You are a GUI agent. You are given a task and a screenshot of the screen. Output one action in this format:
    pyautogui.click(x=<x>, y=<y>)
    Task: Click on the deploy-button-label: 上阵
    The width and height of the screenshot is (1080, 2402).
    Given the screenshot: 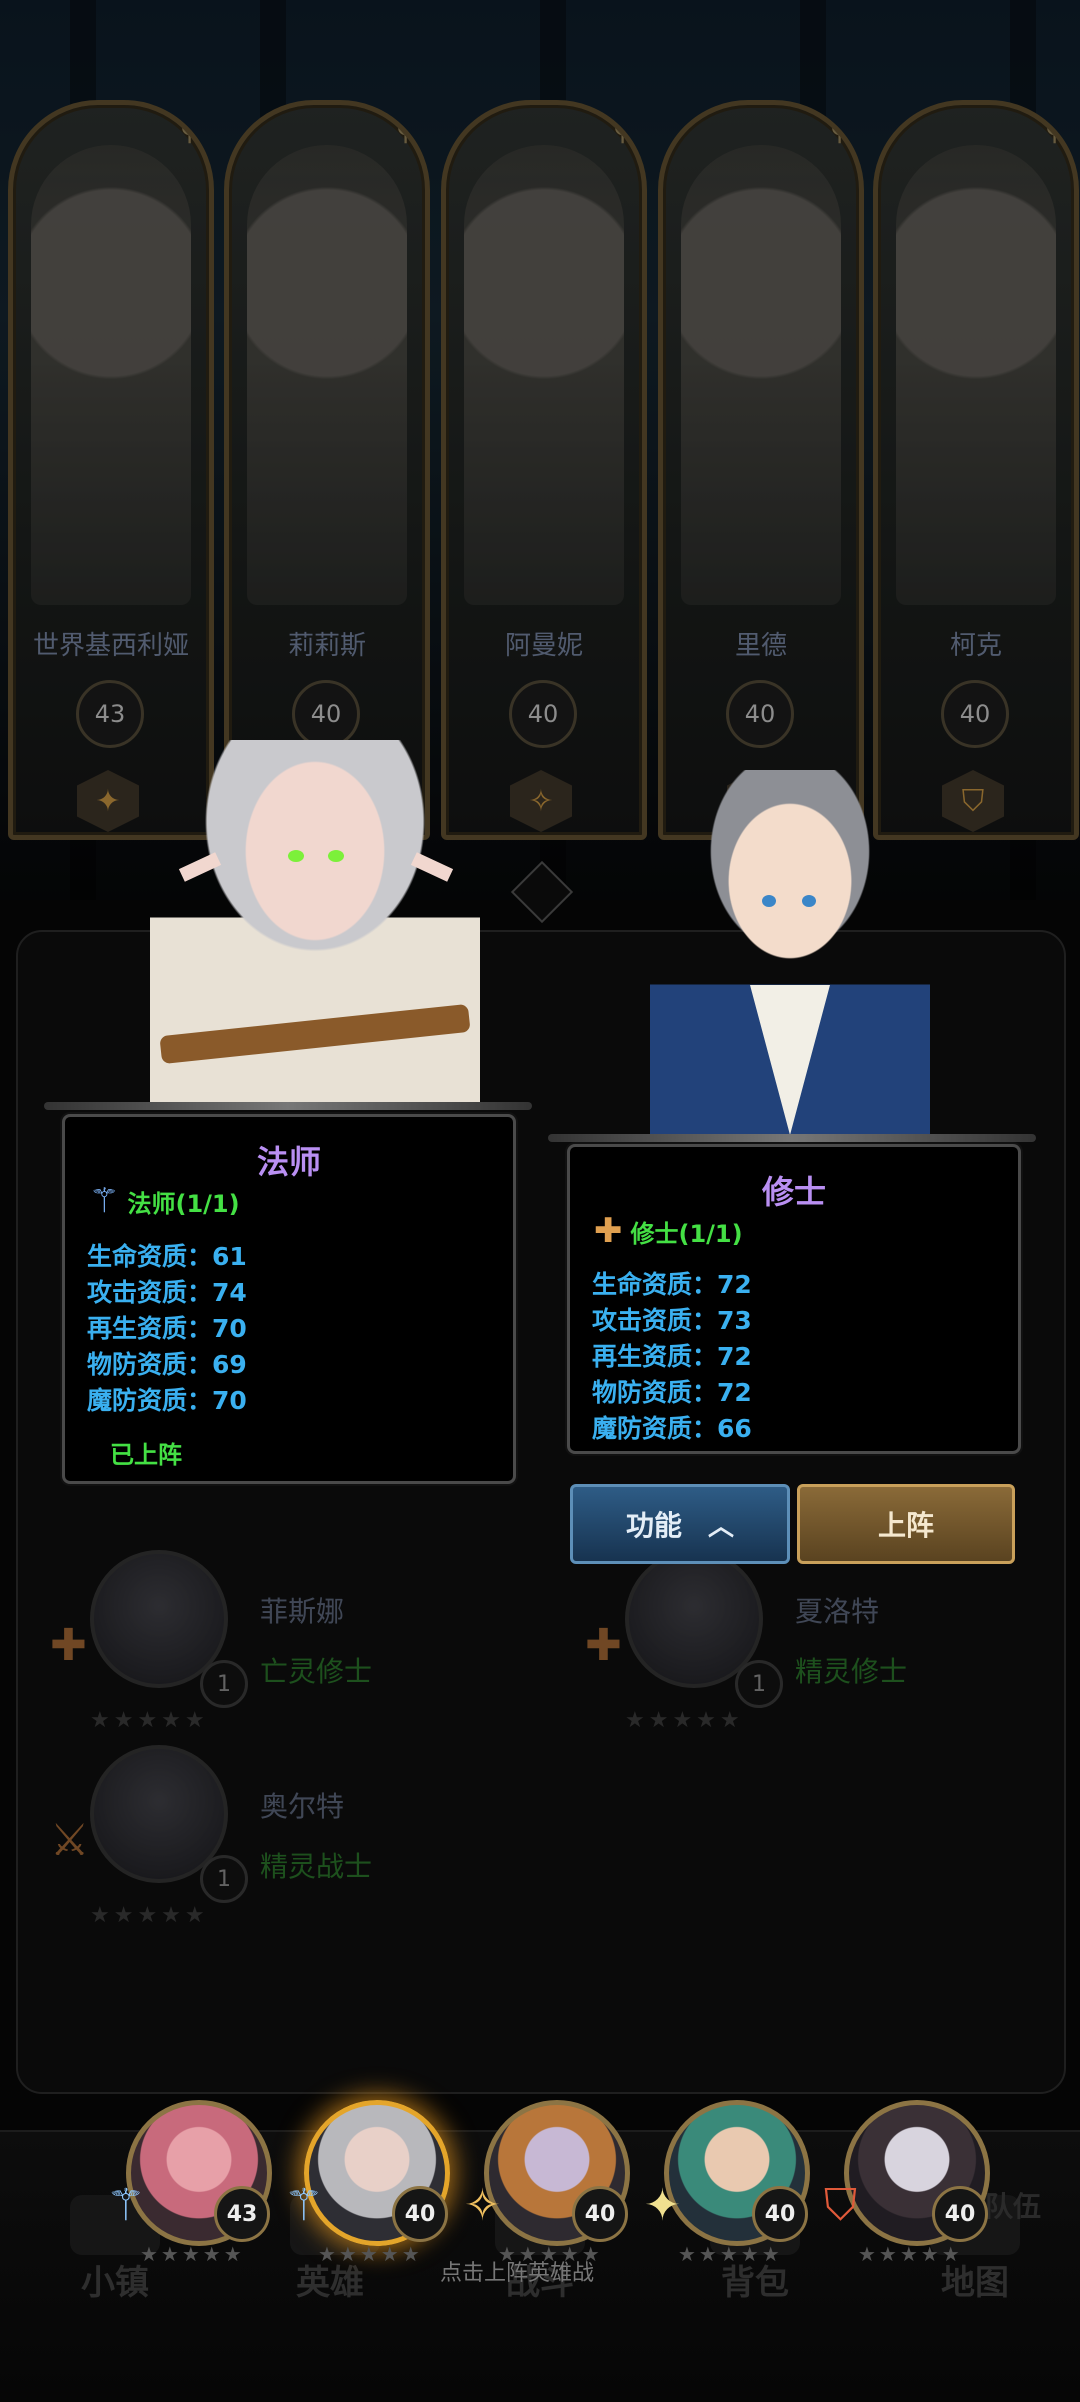 What is the action you would take?
    pyautogui.click(x=905, y=1525)
    